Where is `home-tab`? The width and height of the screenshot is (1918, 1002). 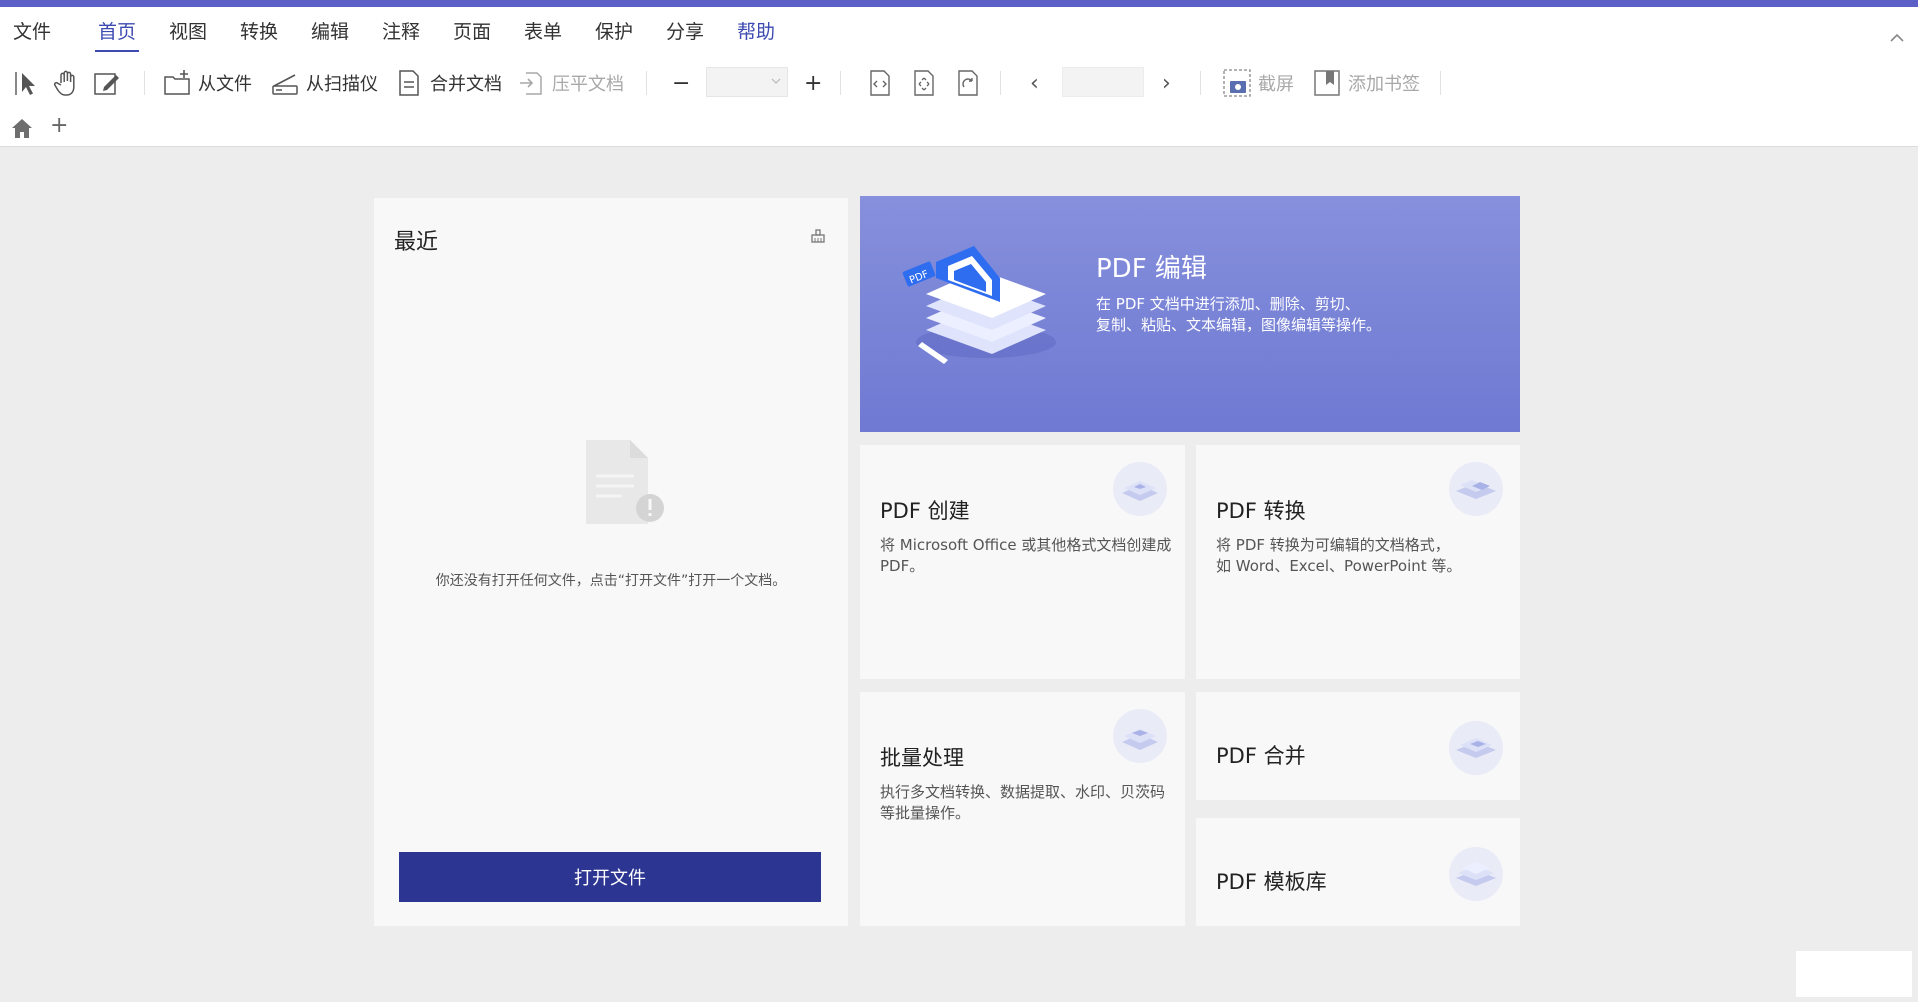 home-tab is located at coordinates (22, 130).